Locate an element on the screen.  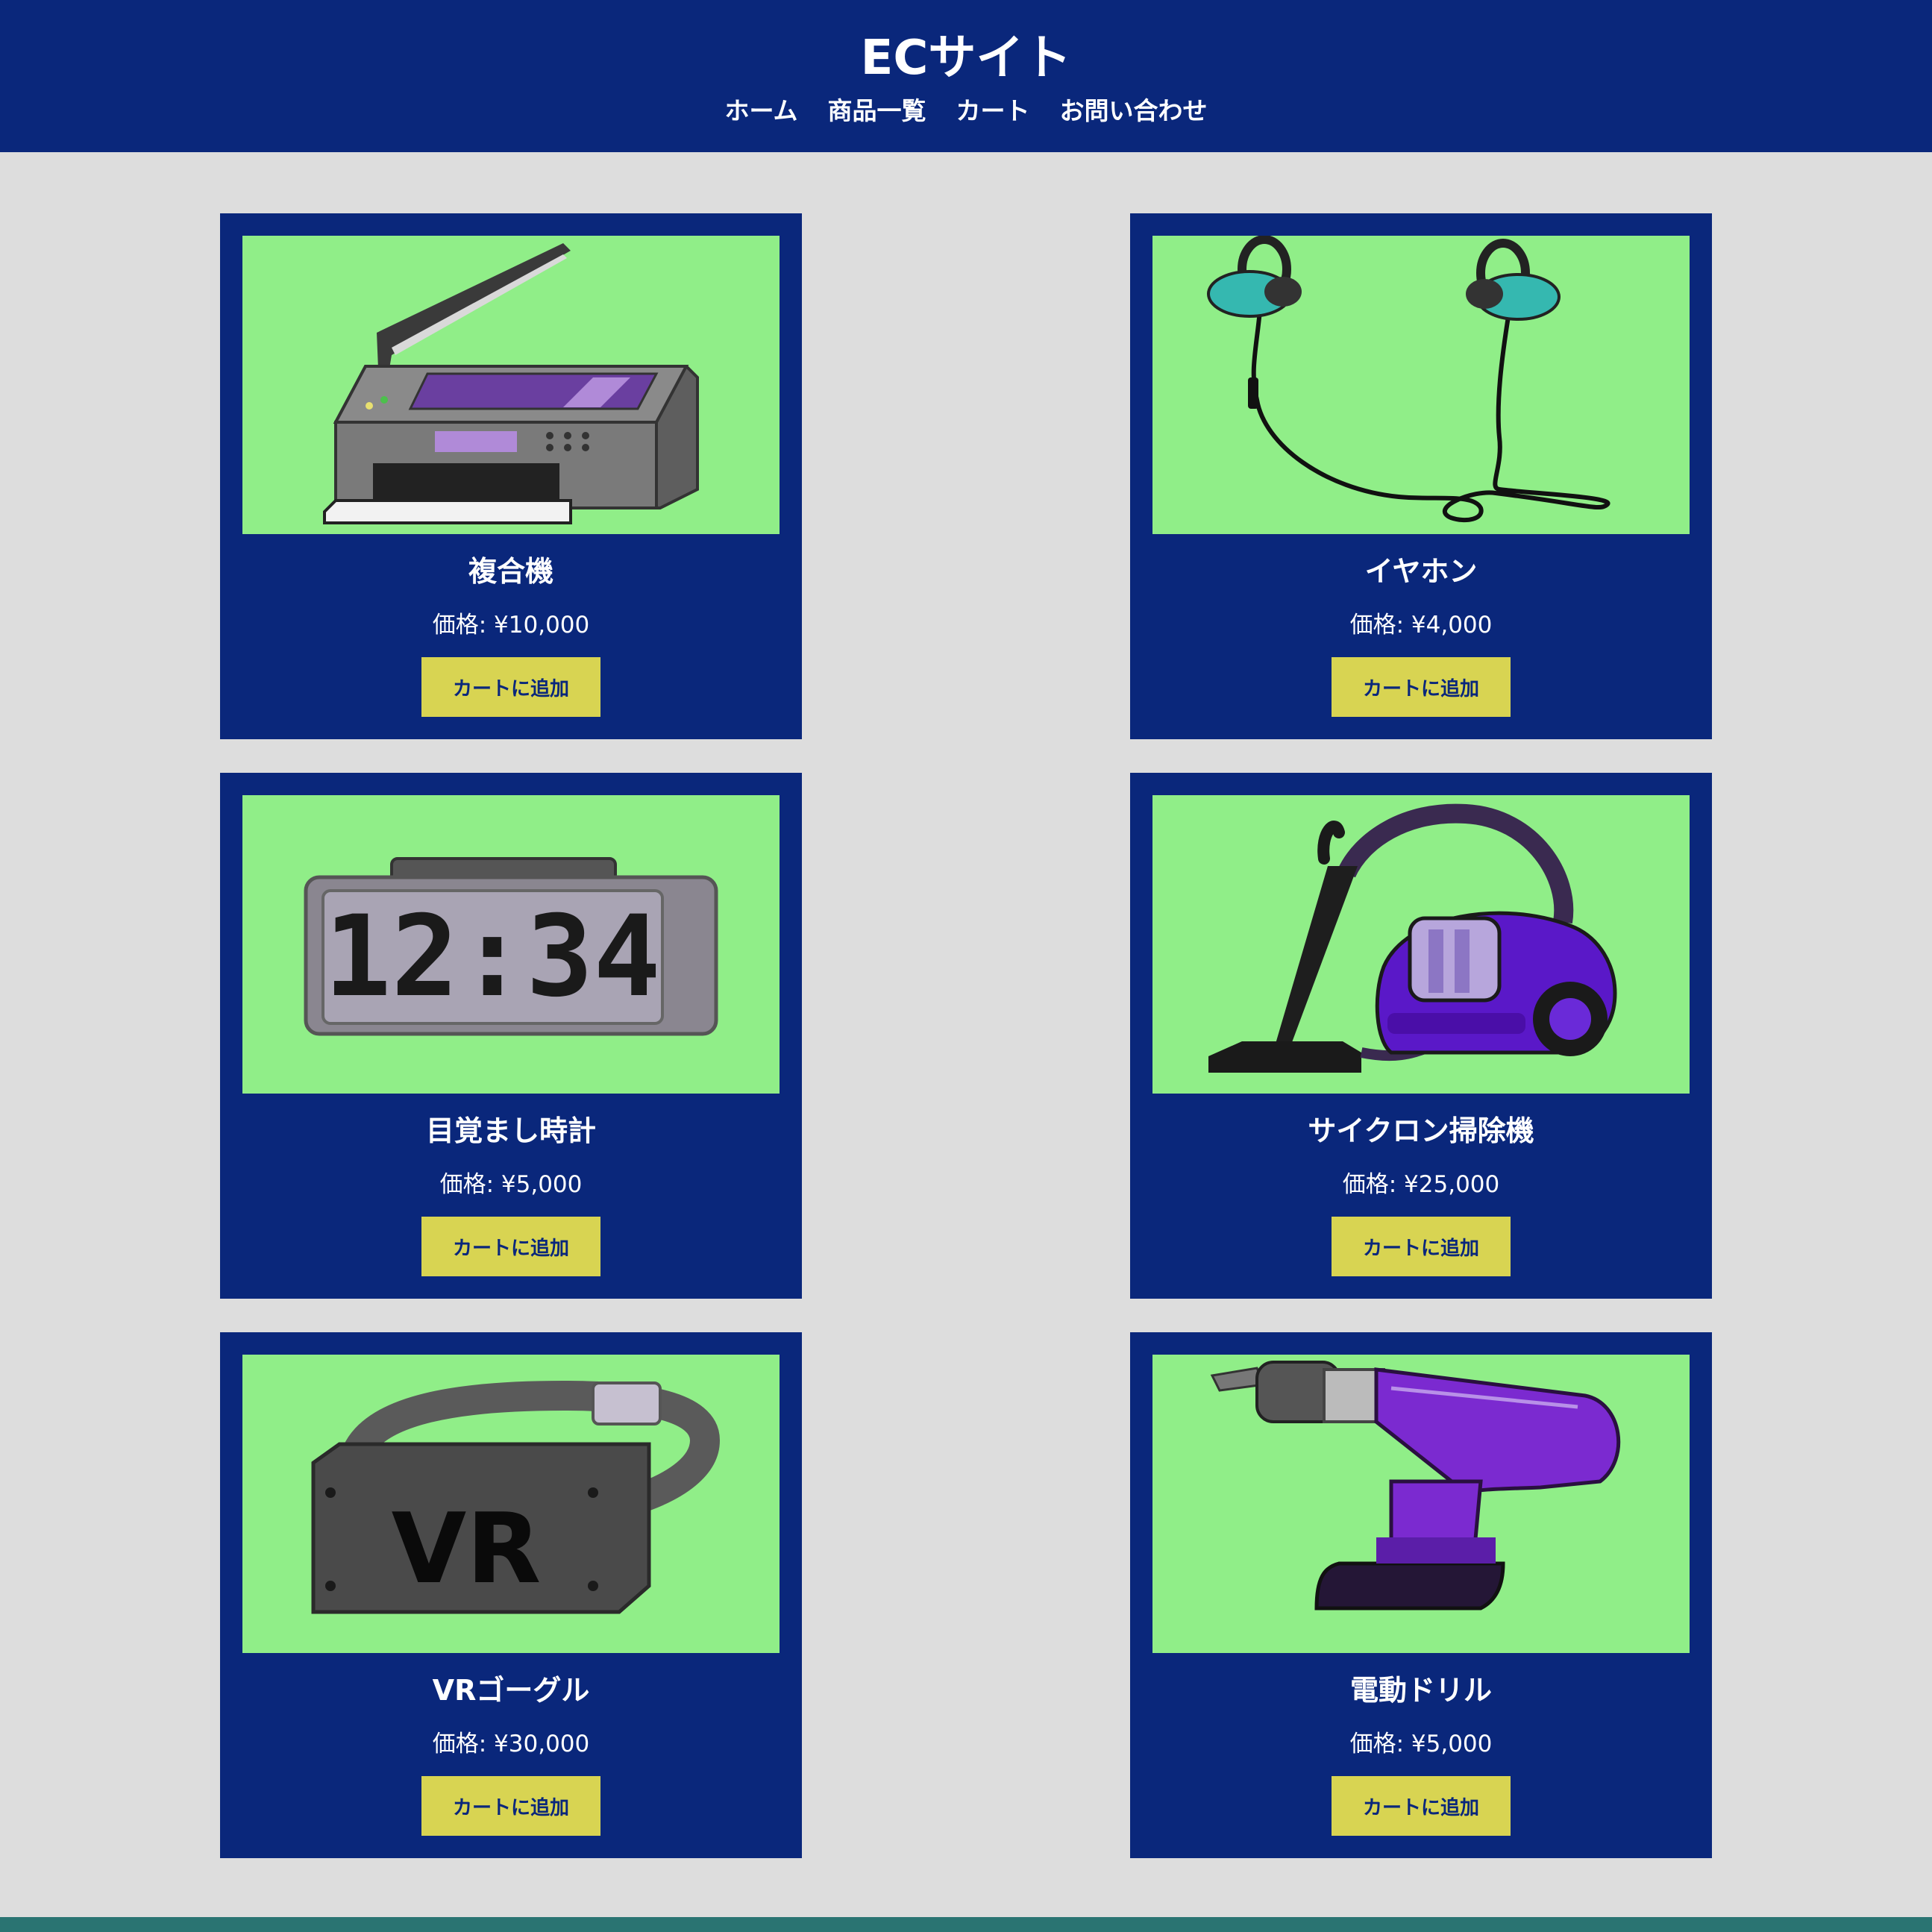
product-price: 価格: ¥25,000 is located at coordinates (1421, 1184).